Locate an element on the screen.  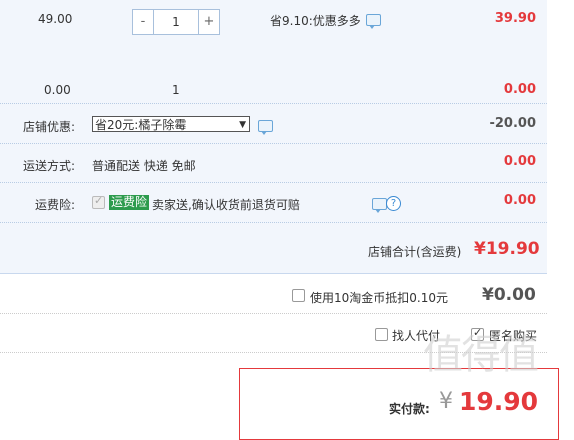
shop-discount-value: 省20元:橘子除霉 is located at coordinates (141, 125).